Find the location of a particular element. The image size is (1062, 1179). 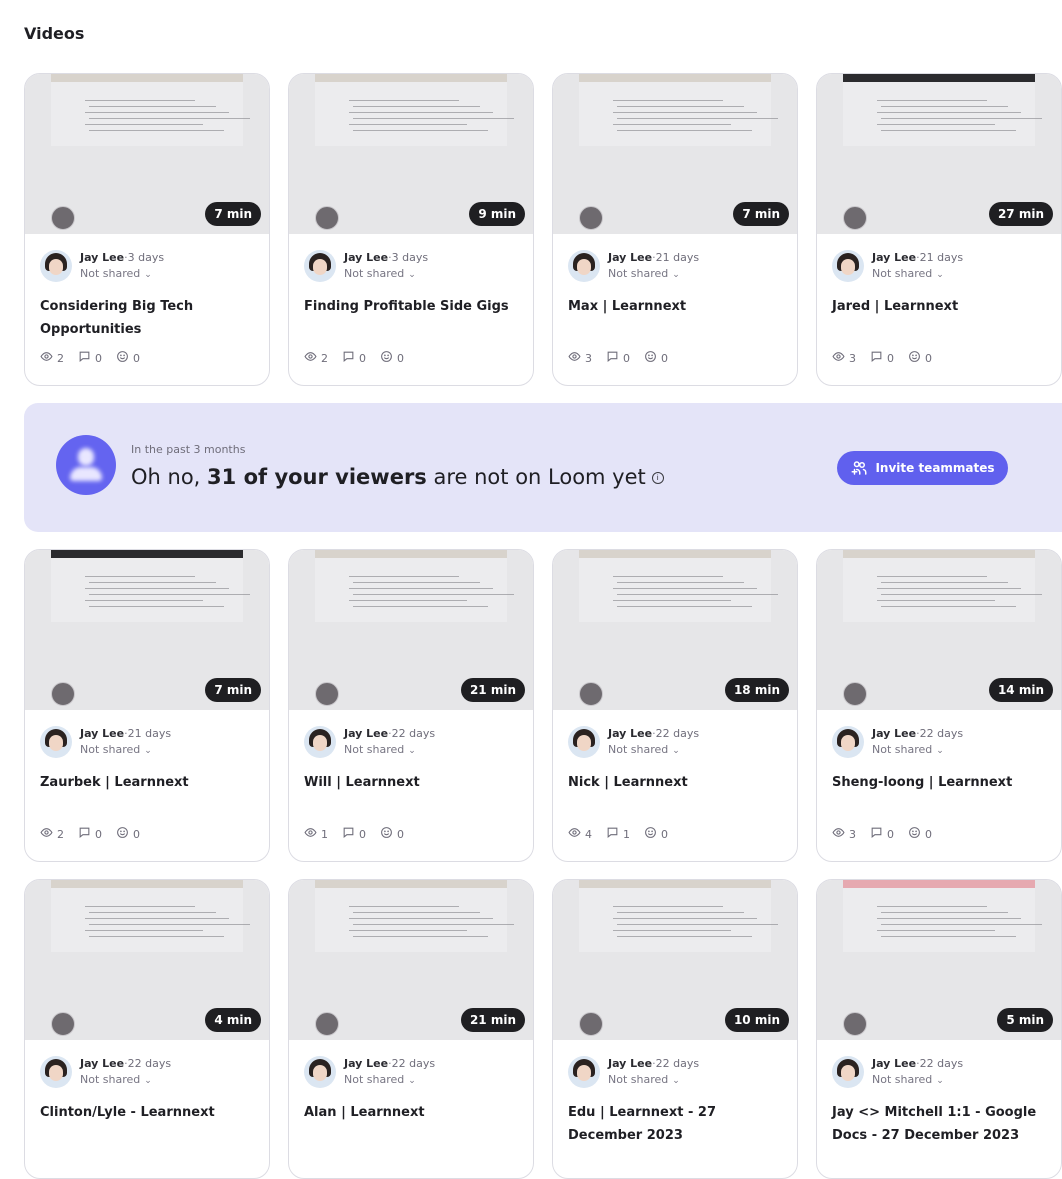

video-title: Alan | Learnnext is located at coordinates (411, 1124).